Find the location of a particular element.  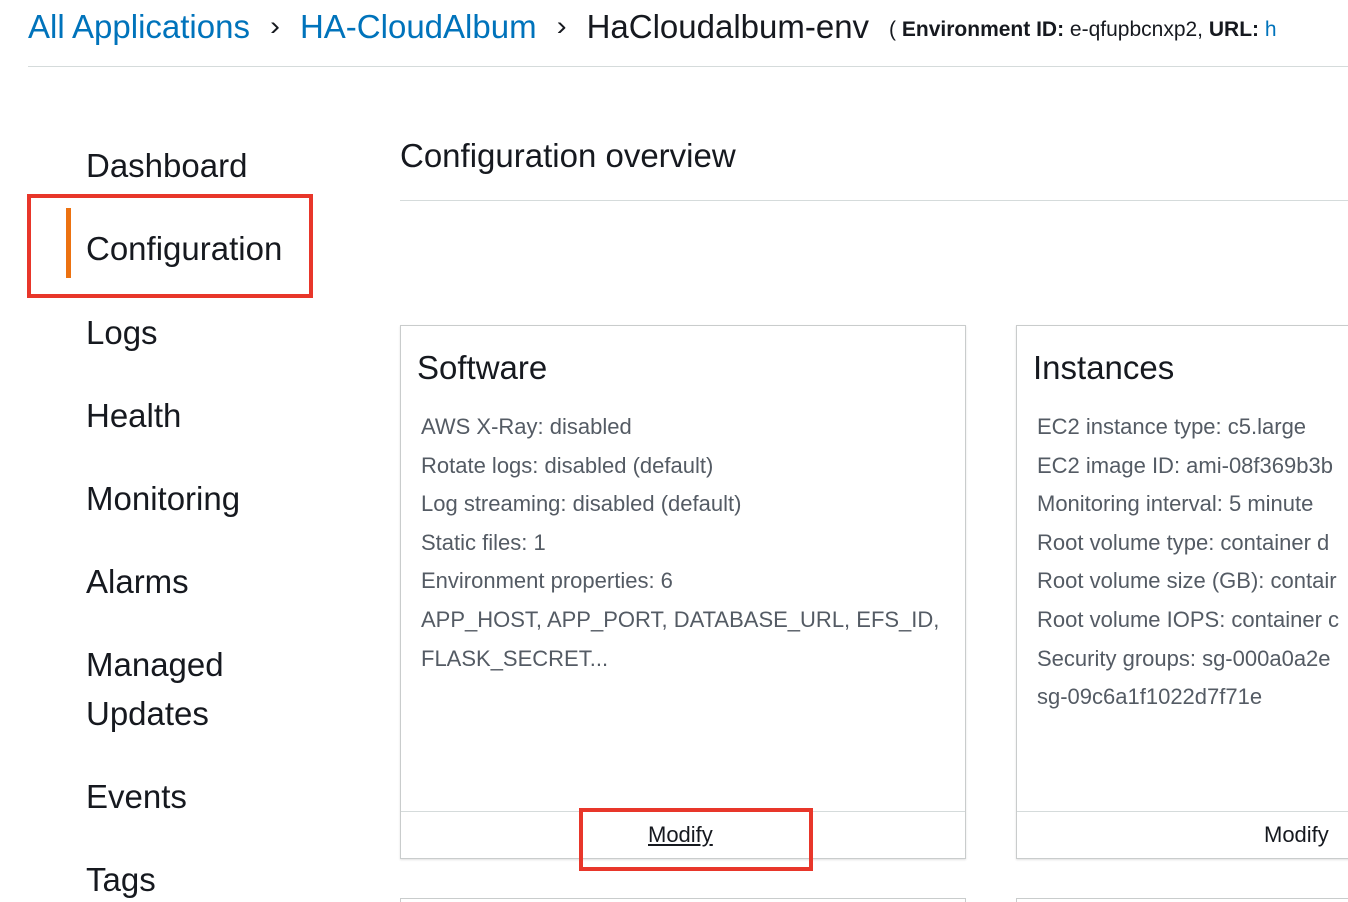

card-detail-line: Rotate logs: disabled (default) is located at coordinates (567, 465).